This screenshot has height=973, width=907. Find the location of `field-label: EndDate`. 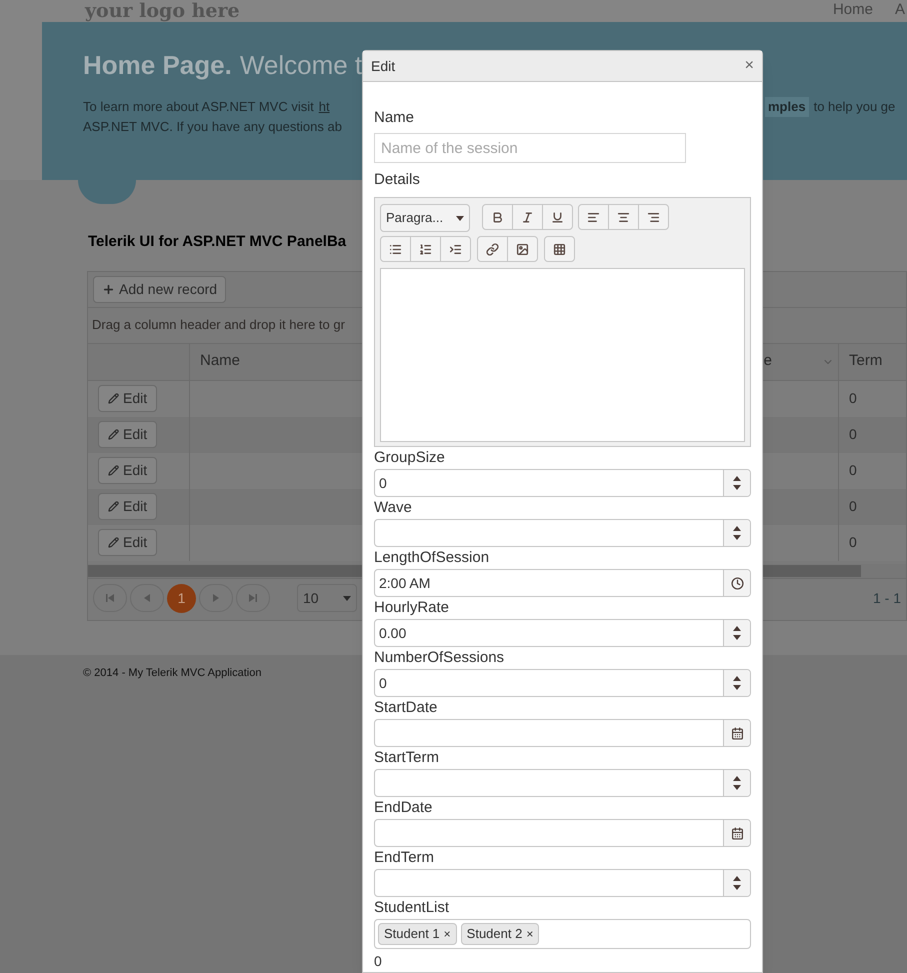

field-label: EndDate is located at coordinates (404, 808).